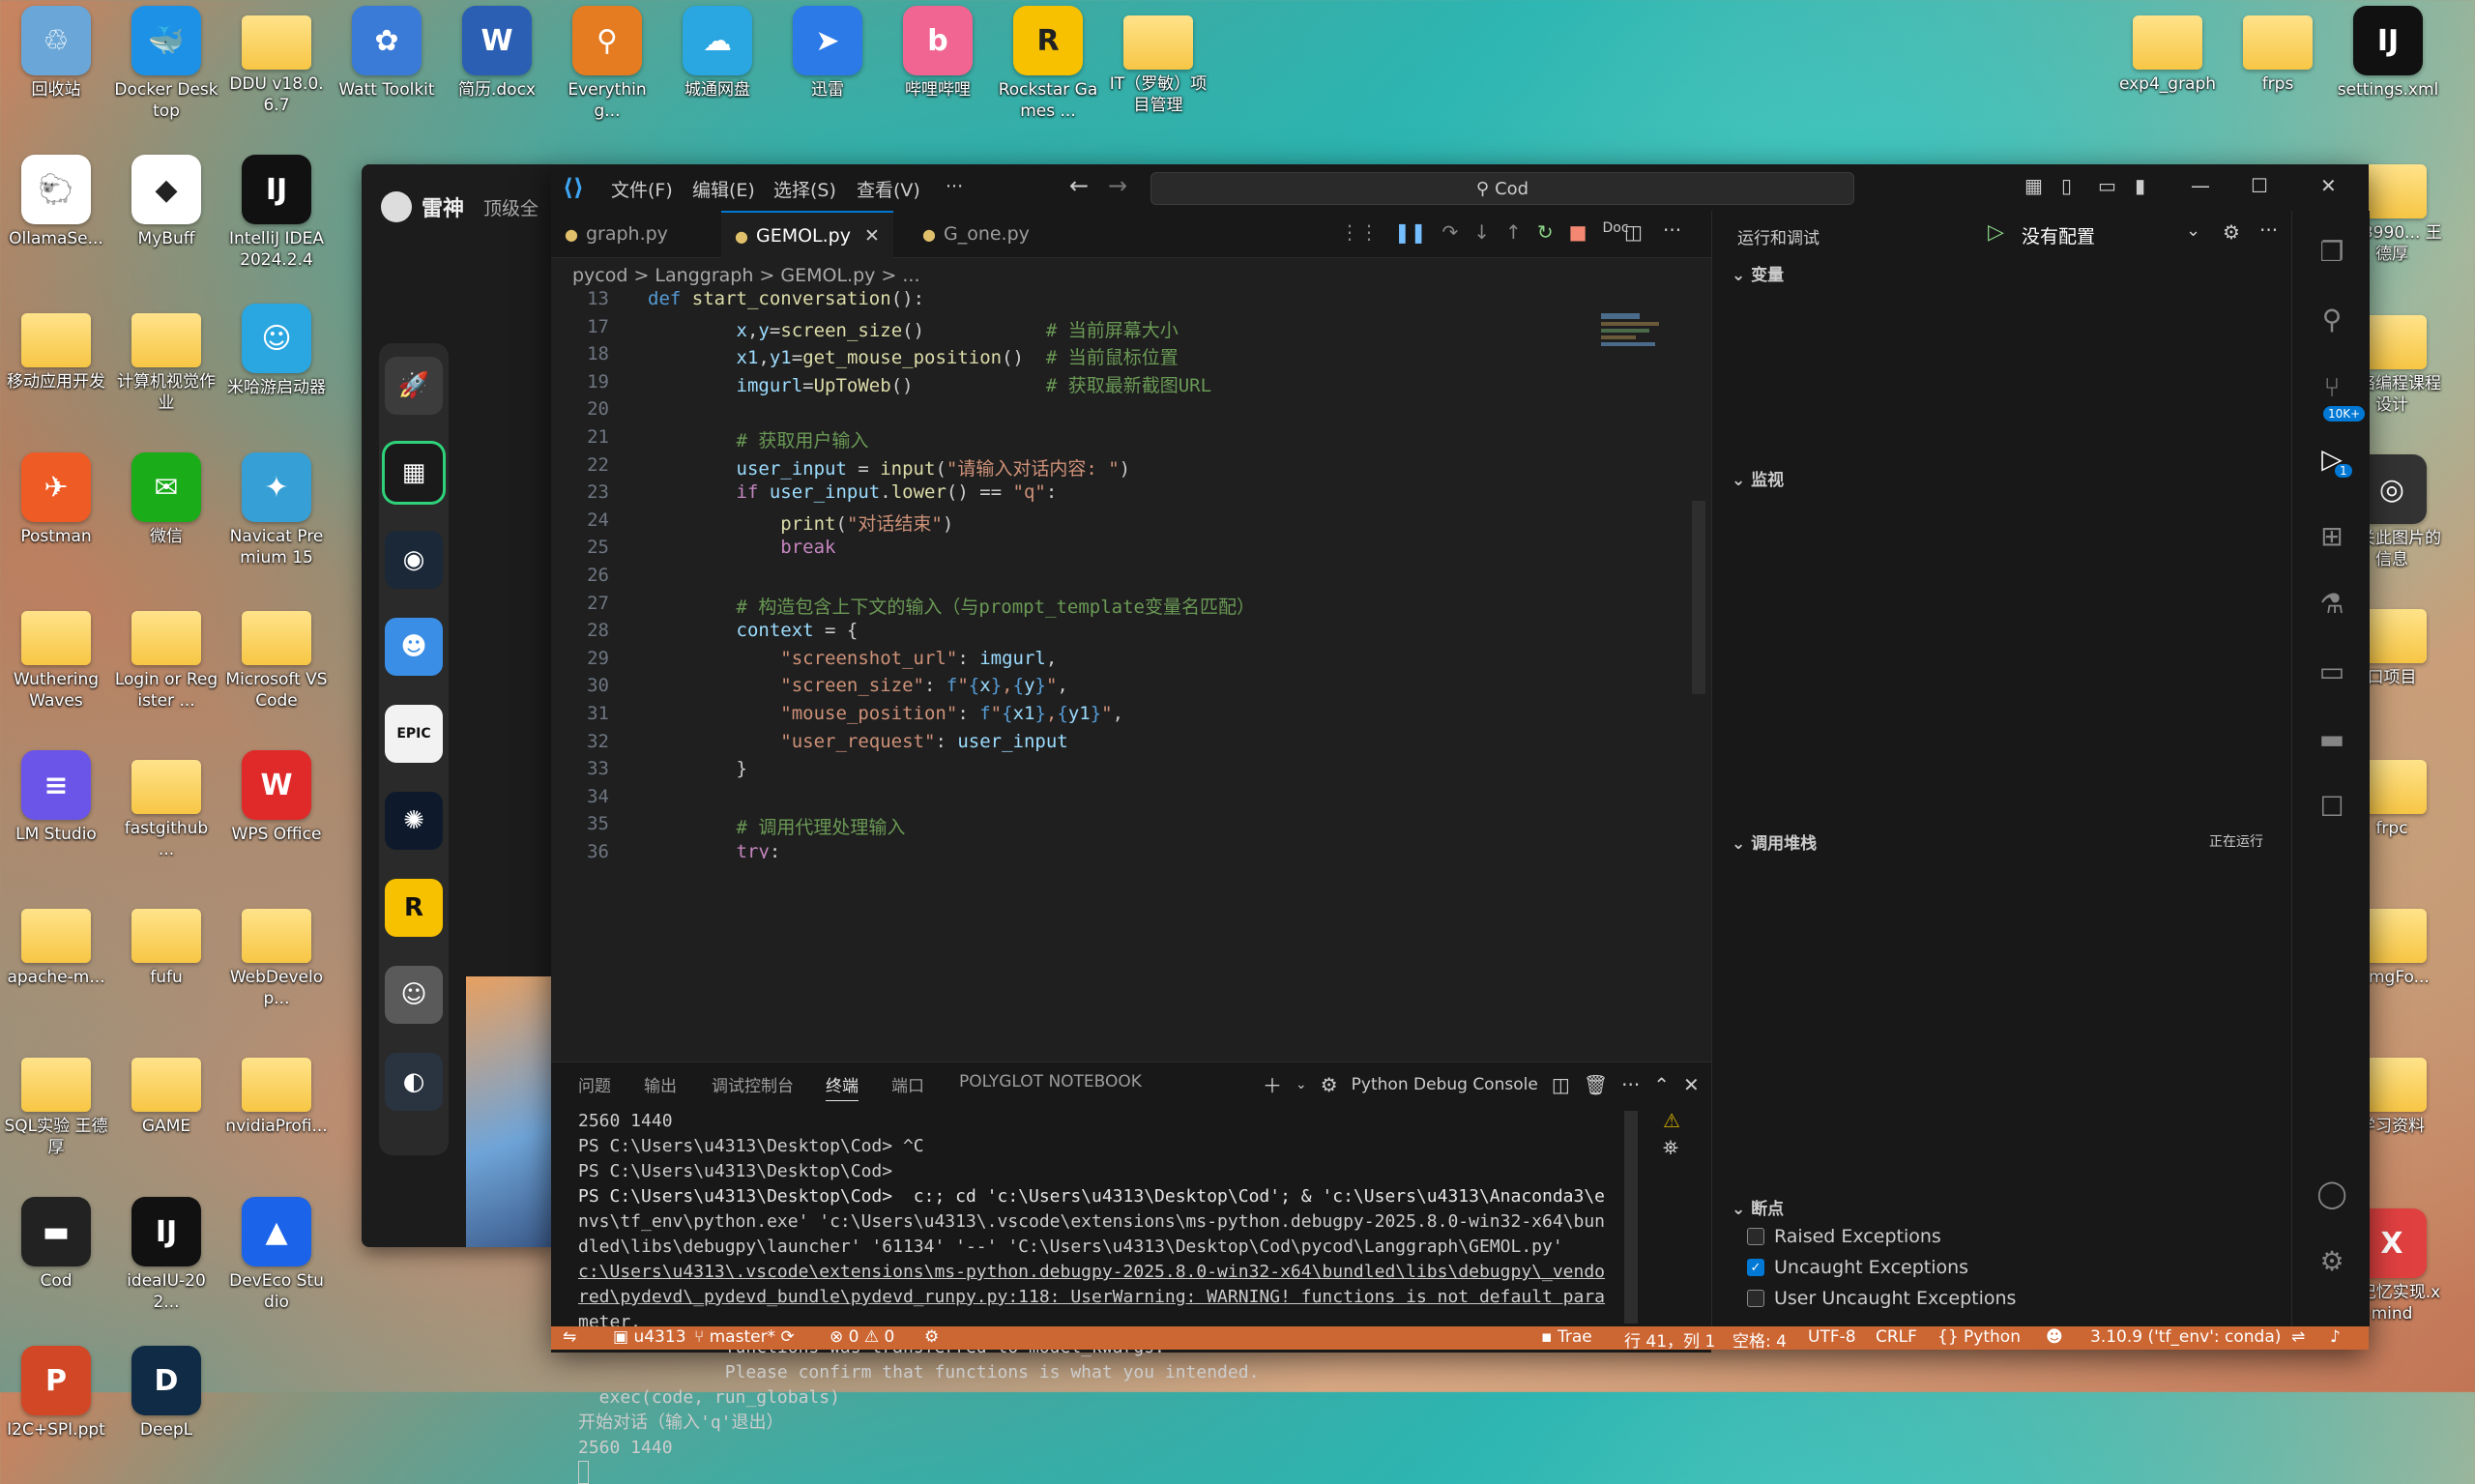  What do you see at coordinates (56, 1103) in the screenshot?
I see `desktop-icon: SQL实验 王德厚` at bounding box center [56, 1103].